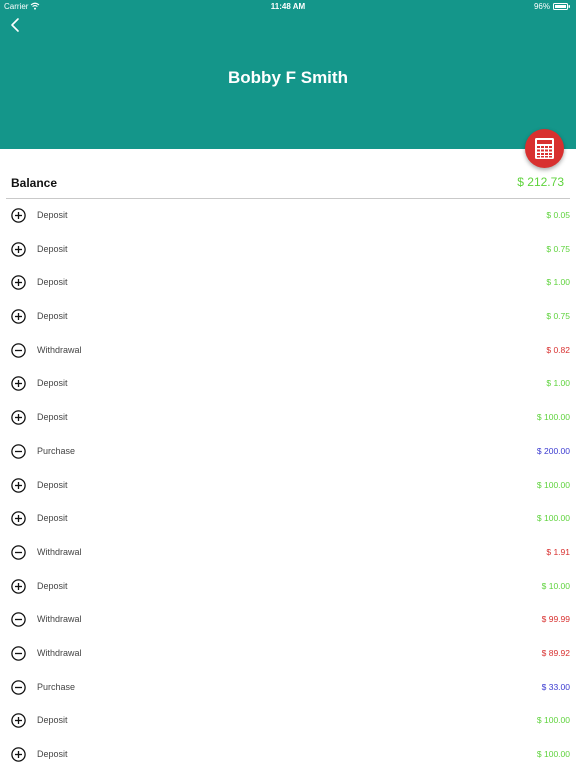  What do you see at coordinates (34, 183) in the screenshot?
I see `balance-label: Balance` at bounding box center [34, 183].